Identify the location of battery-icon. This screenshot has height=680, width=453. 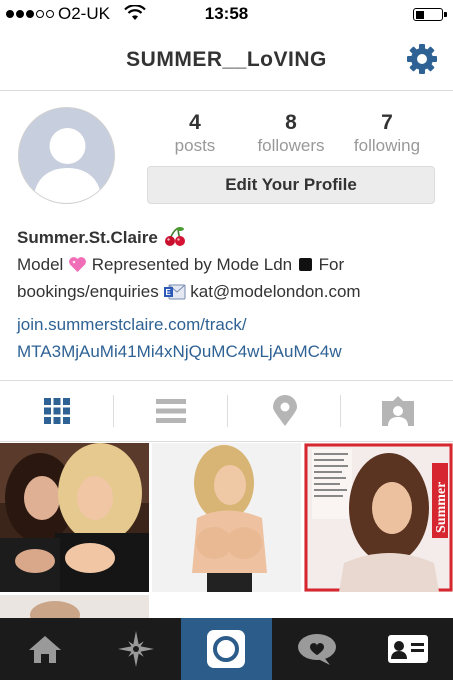
(430, 14).